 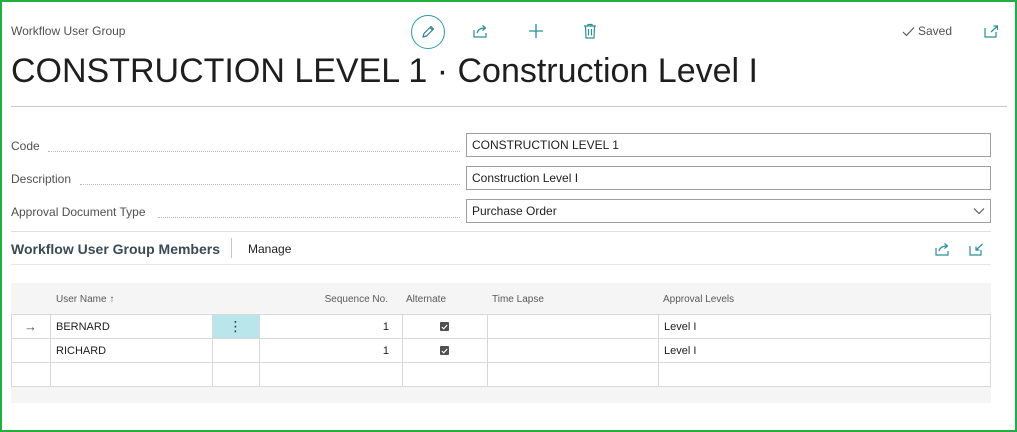 I want to click on current-row-indicator: →, so click(x=30, y=326).